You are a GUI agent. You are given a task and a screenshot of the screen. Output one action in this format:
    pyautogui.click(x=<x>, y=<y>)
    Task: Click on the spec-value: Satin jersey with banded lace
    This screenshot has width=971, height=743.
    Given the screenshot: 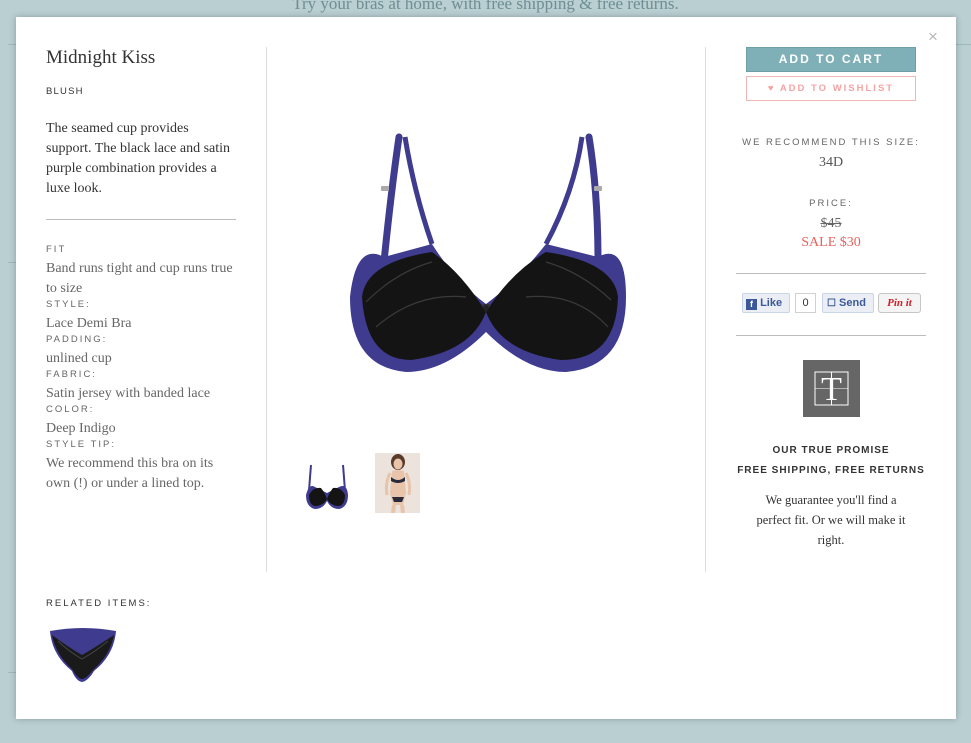 What is the action you would take?
    pyautogui.click(x=128, y=393)
    